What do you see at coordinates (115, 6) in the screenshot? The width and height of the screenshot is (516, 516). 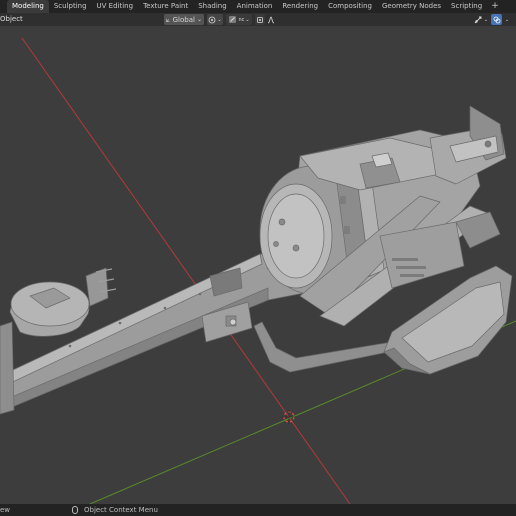 I see `tab-uv-editing: UV Editing` at bounding box center [115, 6].